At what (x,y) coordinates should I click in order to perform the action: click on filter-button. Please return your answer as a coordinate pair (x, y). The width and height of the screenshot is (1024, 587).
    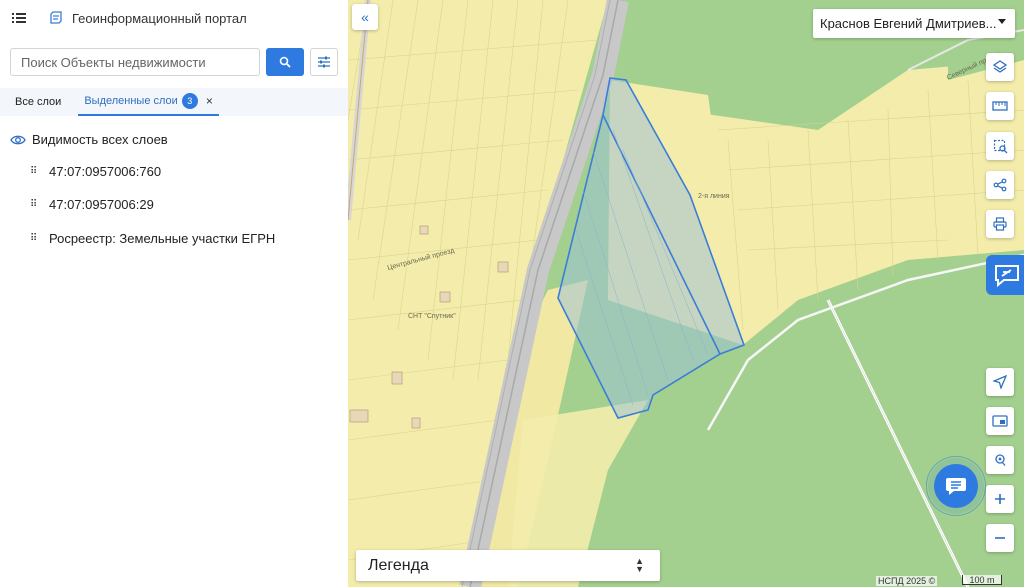
    Looking at the image, I should click on (324, 62).